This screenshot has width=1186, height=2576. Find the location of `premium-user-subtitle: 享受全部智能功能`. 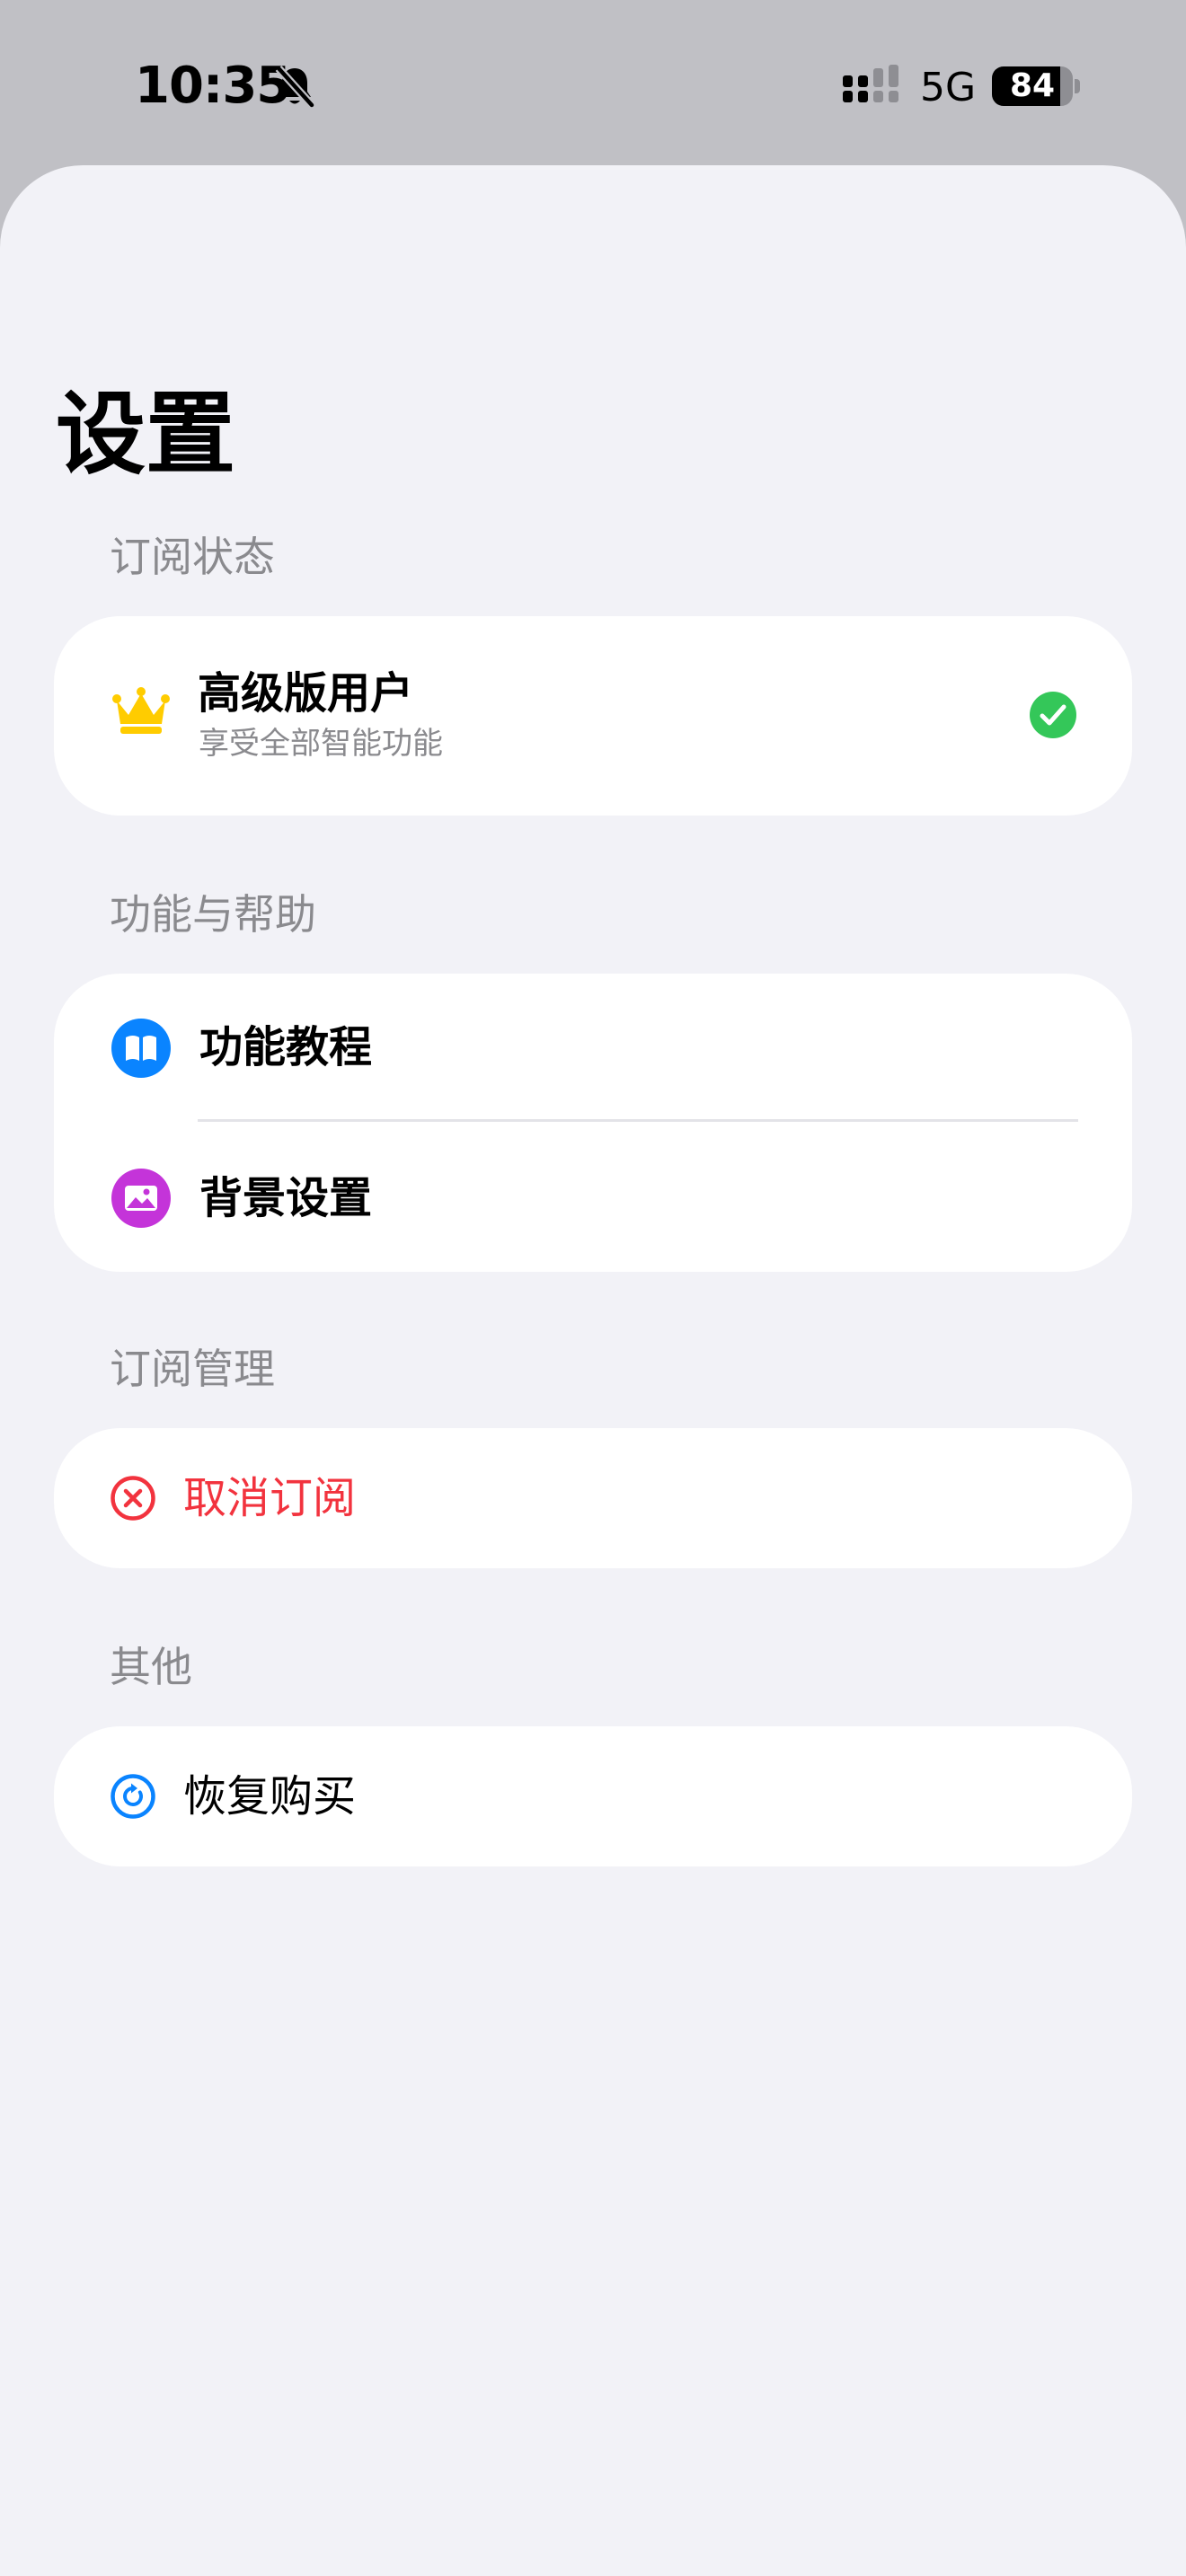

premium-user-subtitle: 享受全部智能功能 is located at coordinates (321, 744).